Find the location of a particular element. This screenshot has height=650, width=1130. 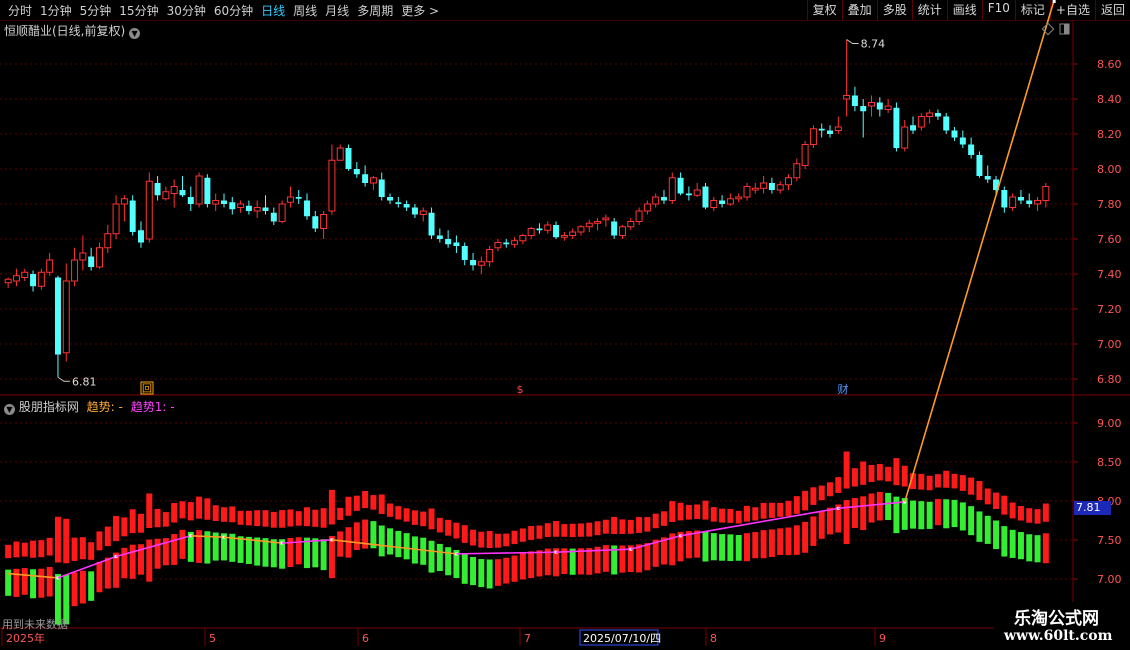

indicator-panel-title: ▼ 股朋指标网 趋势: - 趋势1: - is located at coordinates (89, 406).